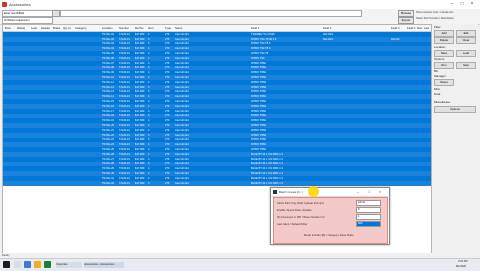 The image size is (480, 271). What do you see at coordinates (411, 28) in the screenshot?
I see `column-header: Field 4` at bounding box center [411, 28].